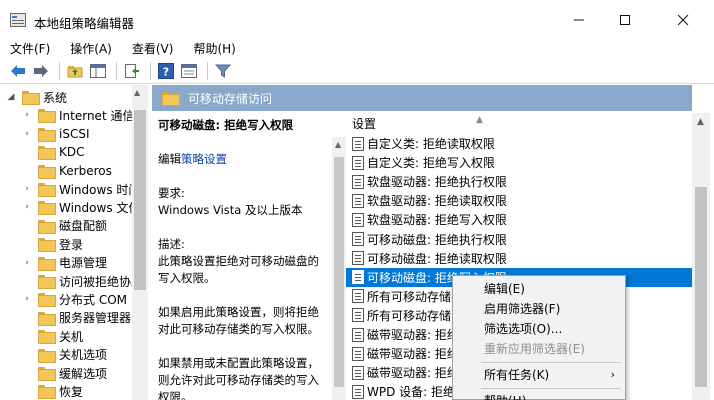  Describe the element at coordinates (93, 299) in the screenshot. I see `tree-item-label: 分布式 COM` at that location.